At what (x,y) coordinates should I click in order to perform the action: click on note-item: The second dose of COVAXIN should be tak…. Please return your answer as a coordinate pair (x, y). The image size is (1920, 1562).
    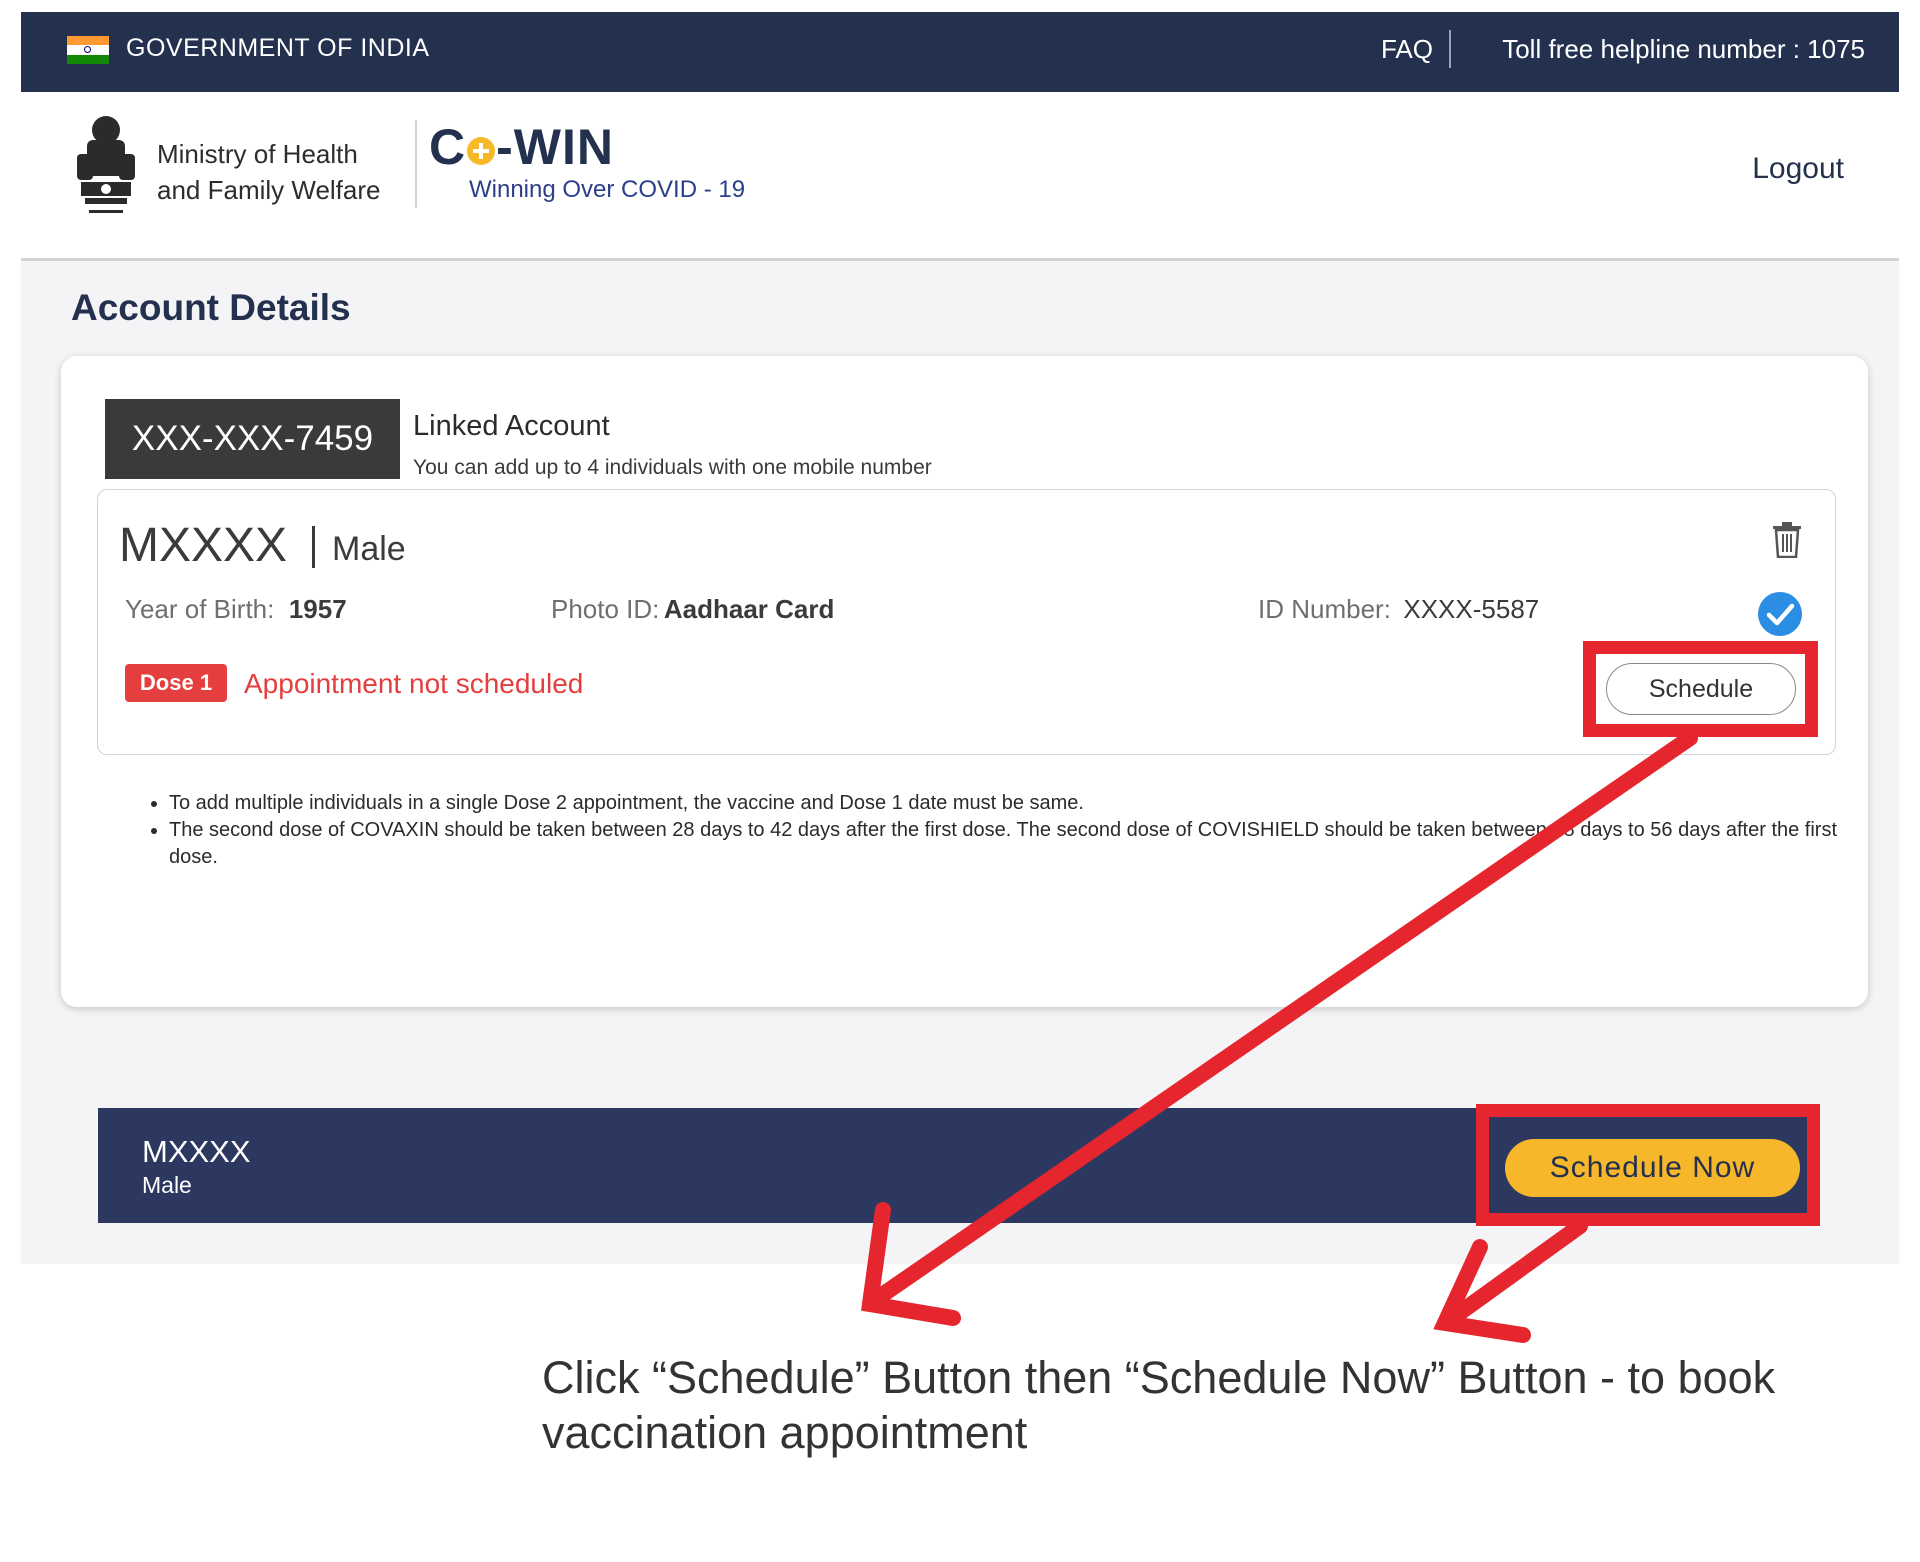
    Looking at the image, I should click on (1019, 844).